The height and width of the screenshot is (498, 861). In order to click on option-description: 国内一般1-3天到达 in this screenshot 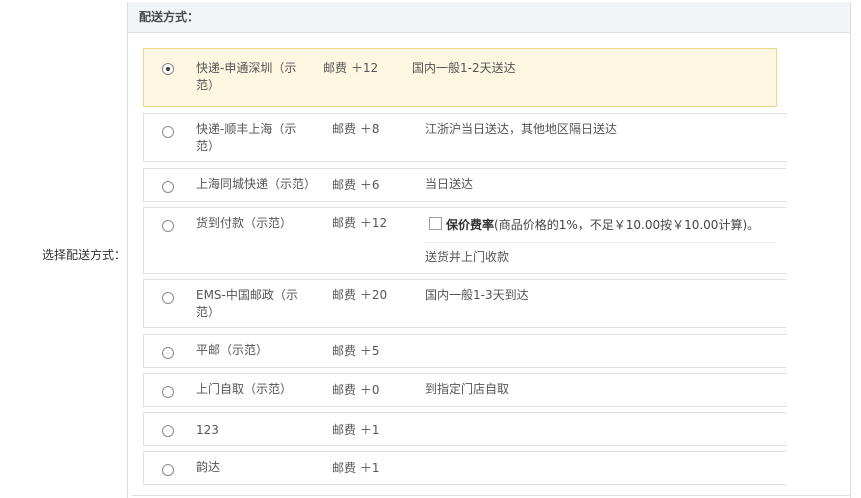, I will do `click(477, 295)`.